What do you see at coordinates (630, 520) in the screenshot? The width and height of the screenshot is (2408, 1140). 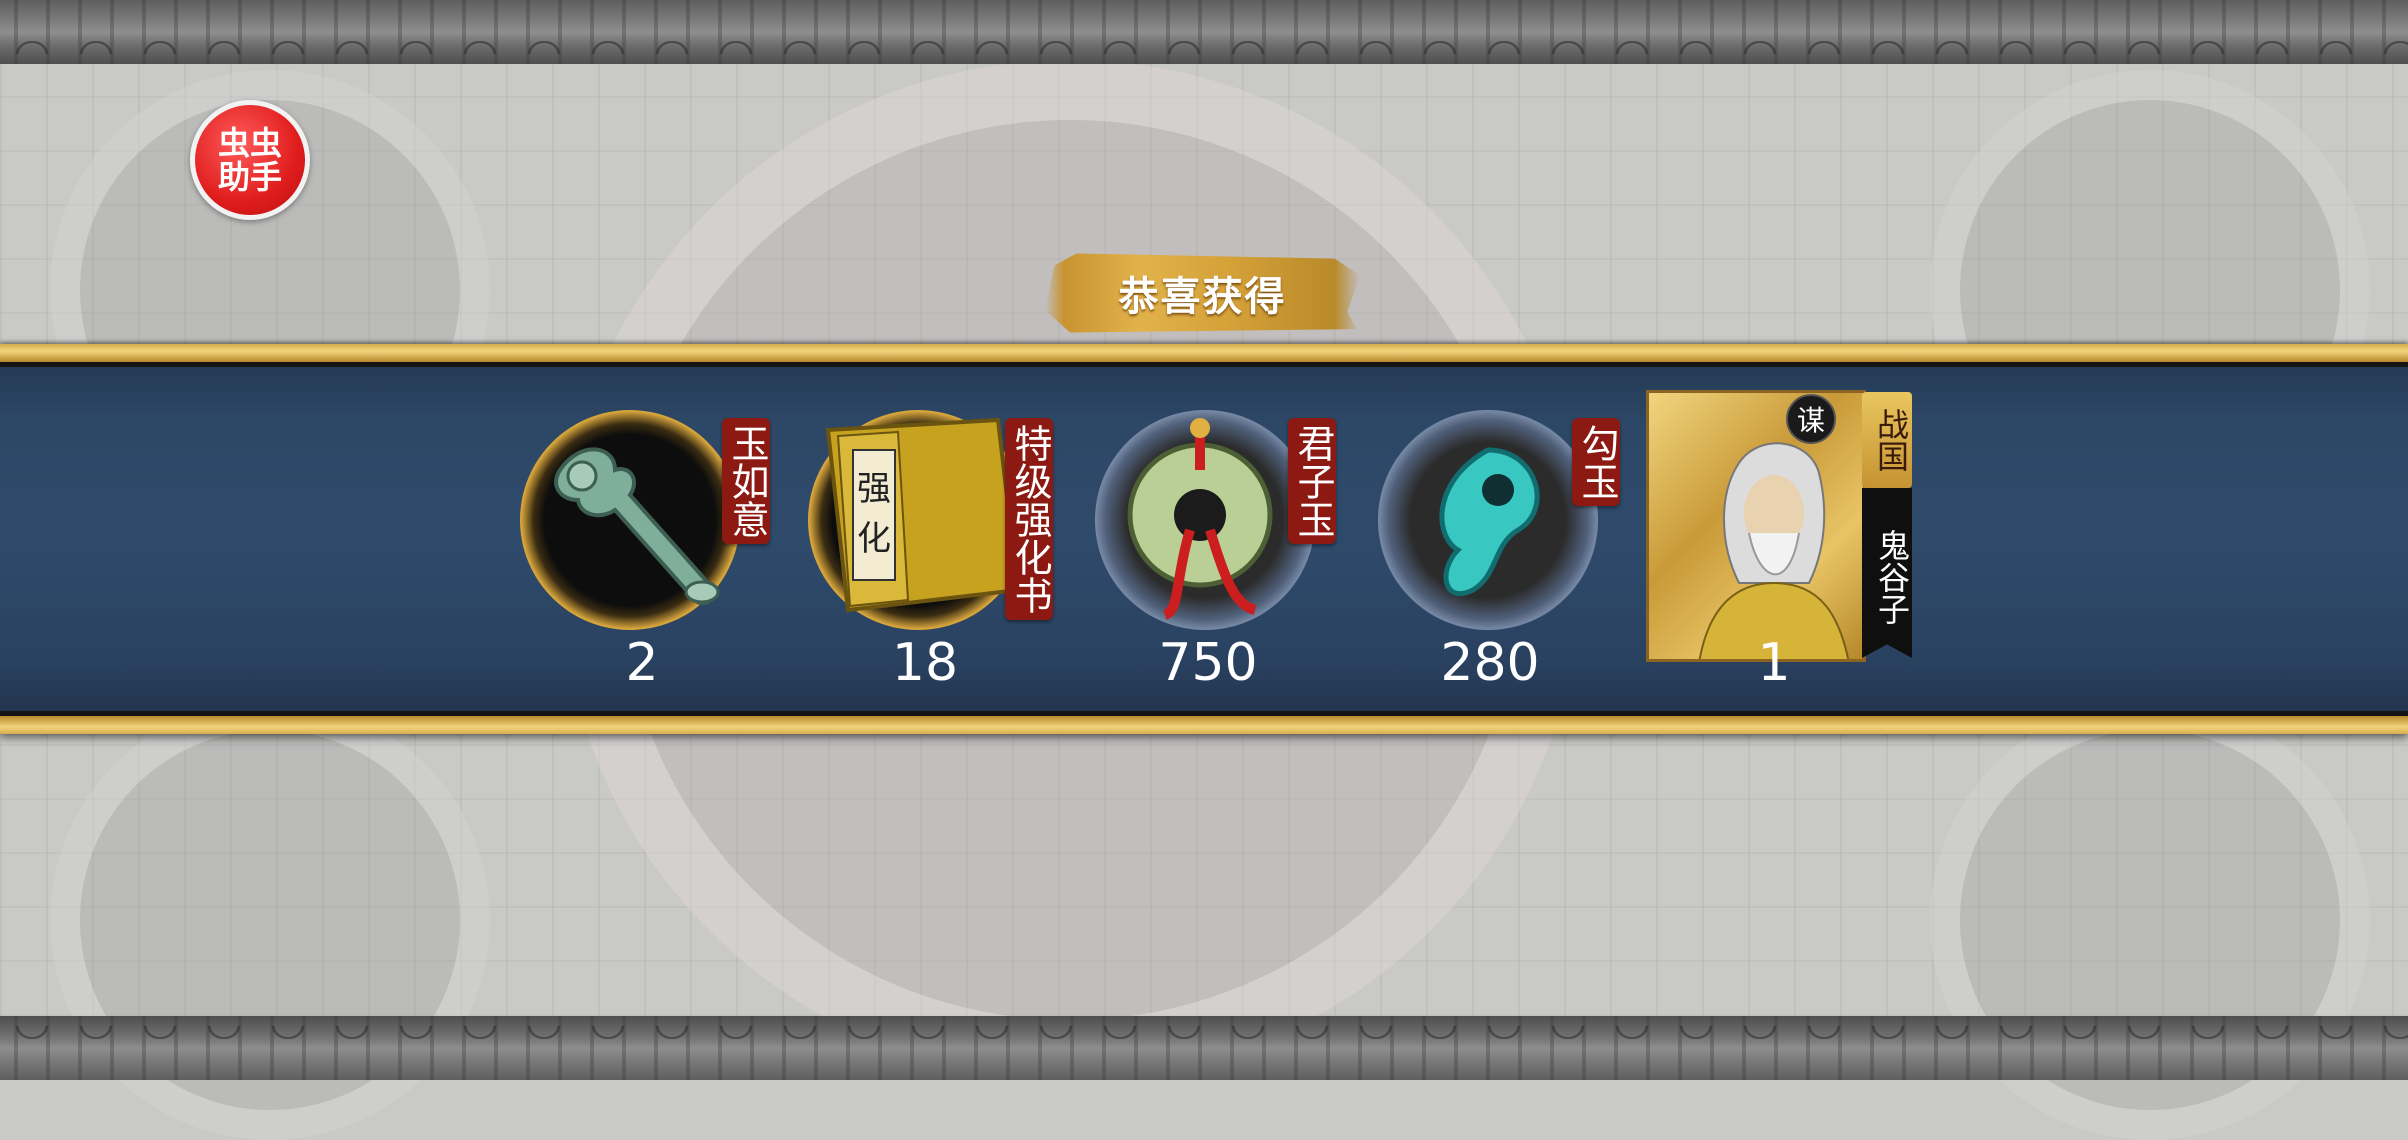 I see `jade-ruyi-icon` at bounding box center [630, 520].